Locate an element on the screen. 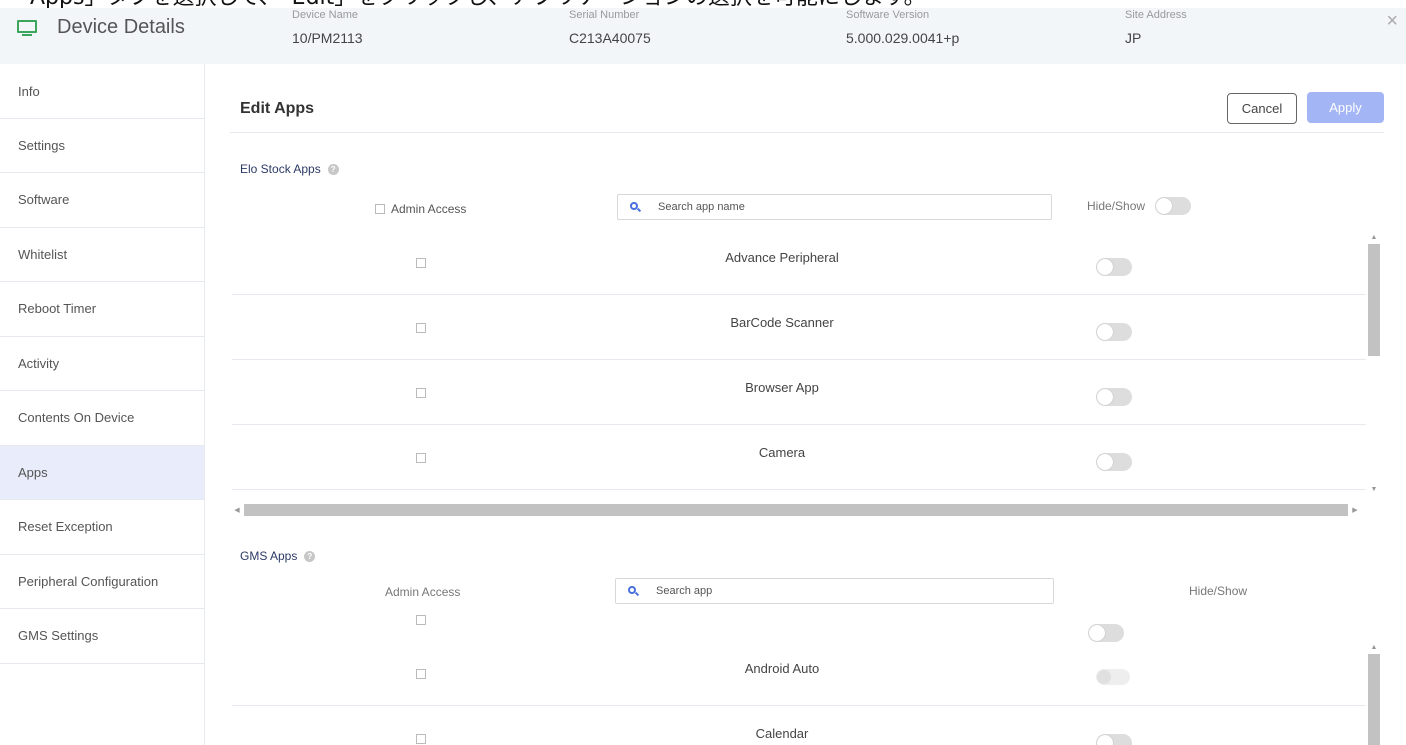 The image size is (1406, 745). sidebar-item-settings: Settings is located at coordinates (102, 146).